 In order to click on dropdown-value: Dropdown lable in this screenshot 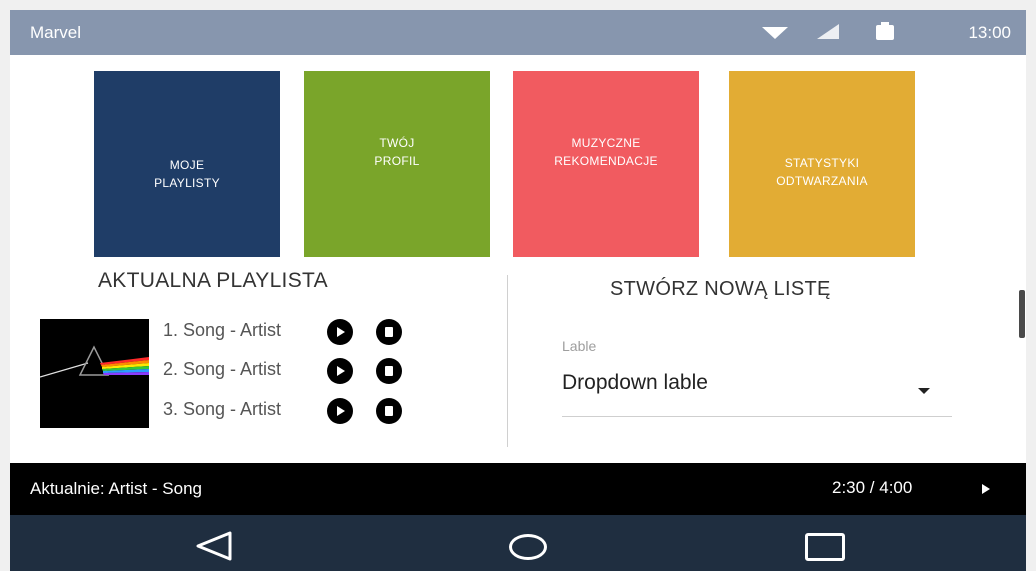, I will do `click(635, 382)`.